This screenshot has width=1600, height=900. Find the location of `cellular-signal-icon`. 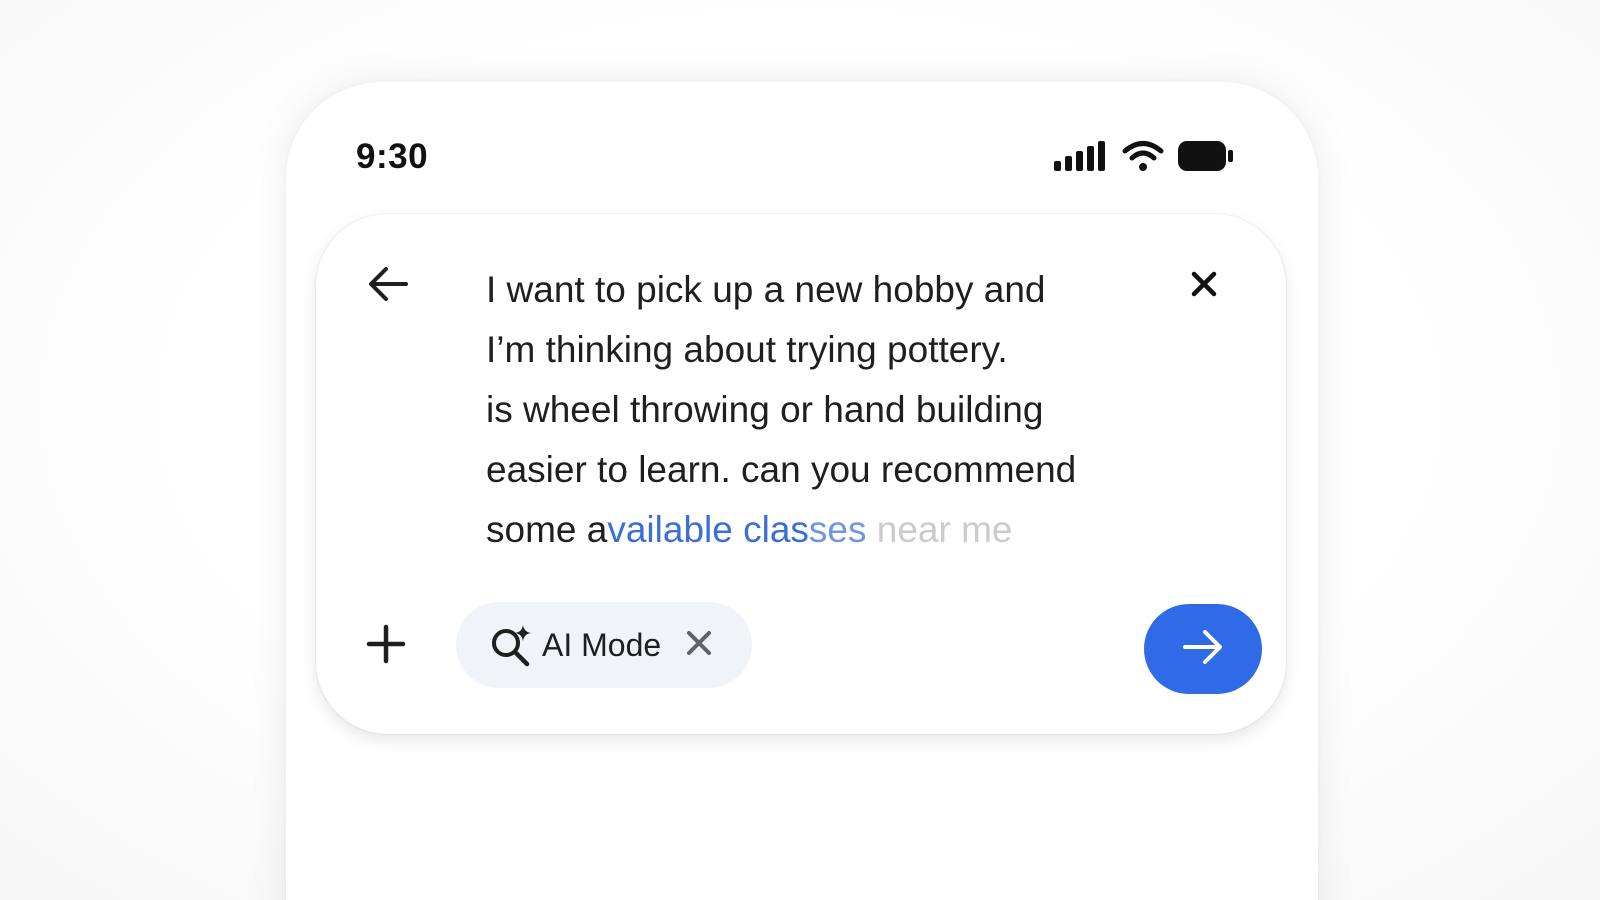

cellular-signal-icon is located at coordinates (1081, 158).